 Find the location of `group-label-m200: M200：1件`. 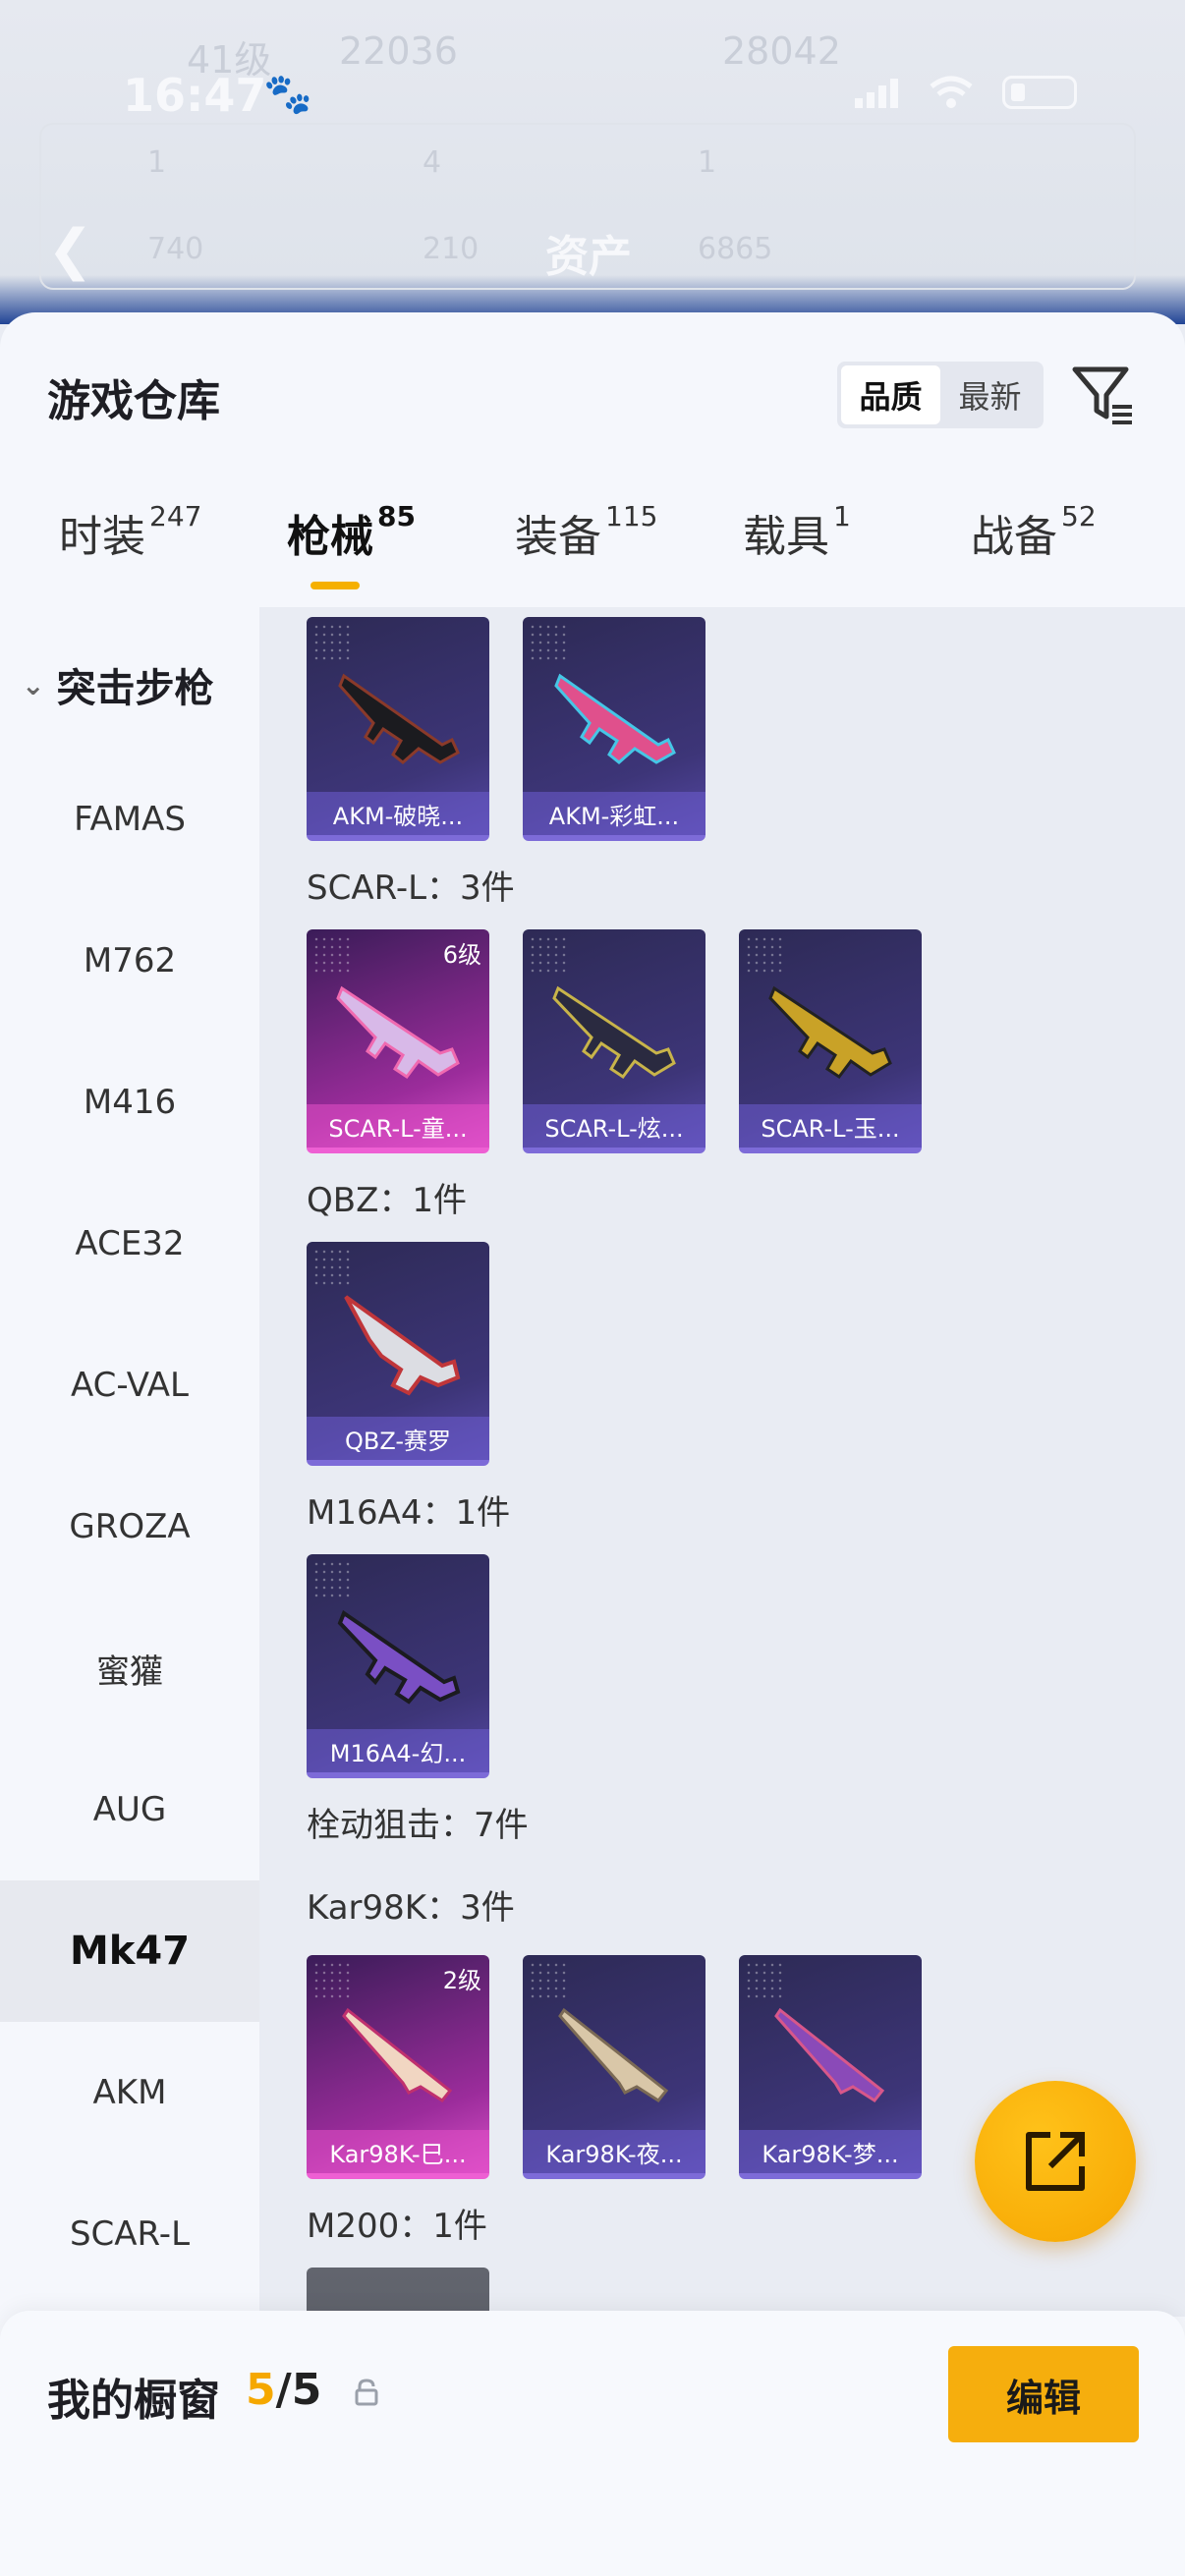

group-label-m200: M200：1件 is located at coordinates (397, 2226).